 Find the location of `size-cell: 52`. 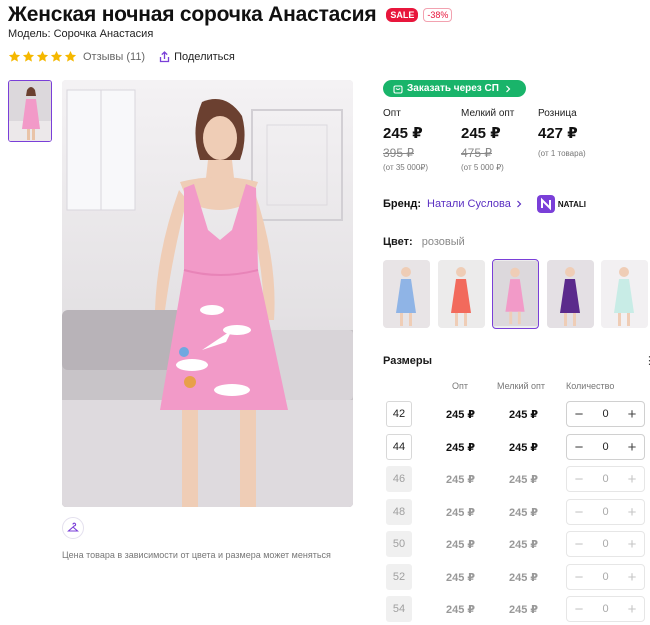

size-cell: 52 is located at coordinates (399, 577).